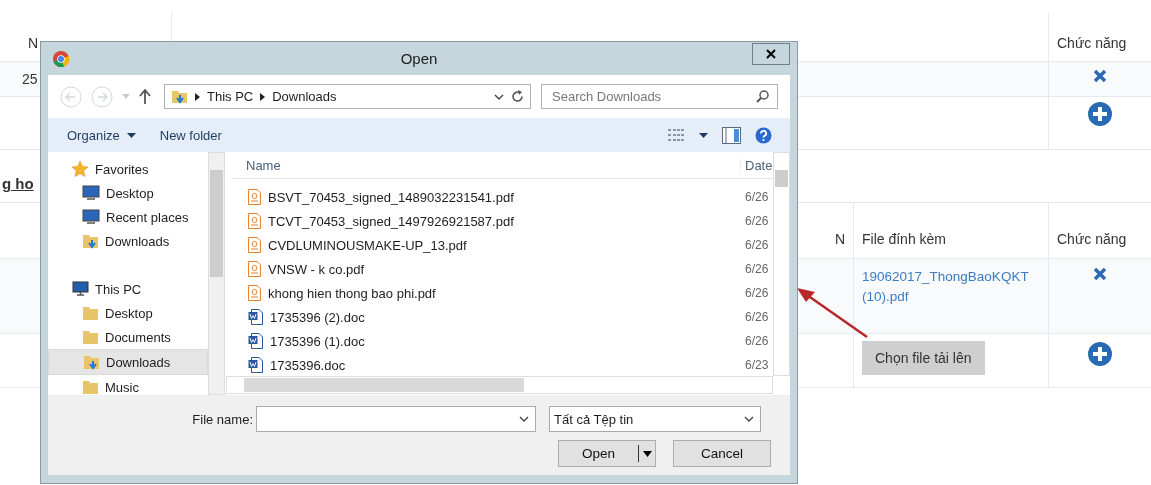 This screenshot has width=1151, height=485. What do you see at coordinates (502, 293) in the screenshot?
I see `file-row: khong hien thong bao phi.pdf 6/26` at bounding box center [502, 293].